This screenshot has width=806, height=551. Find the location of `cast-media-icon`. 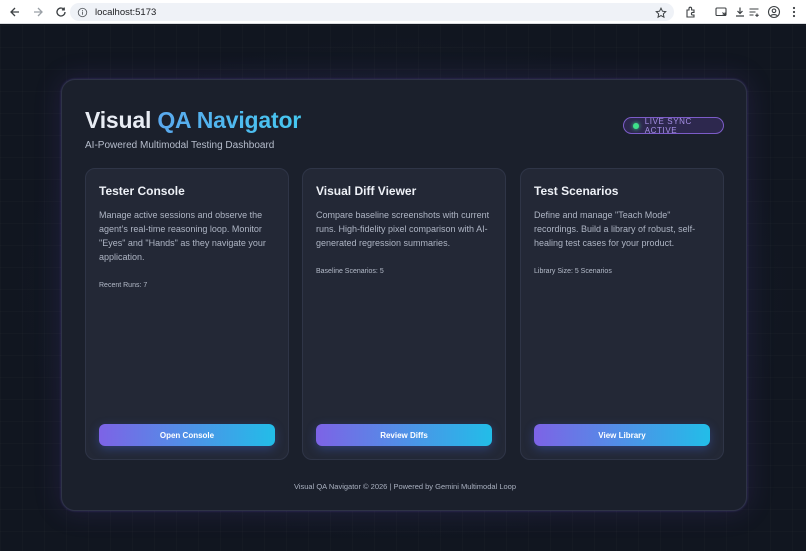

cast-media-icon is located at coordinates (721, 12).